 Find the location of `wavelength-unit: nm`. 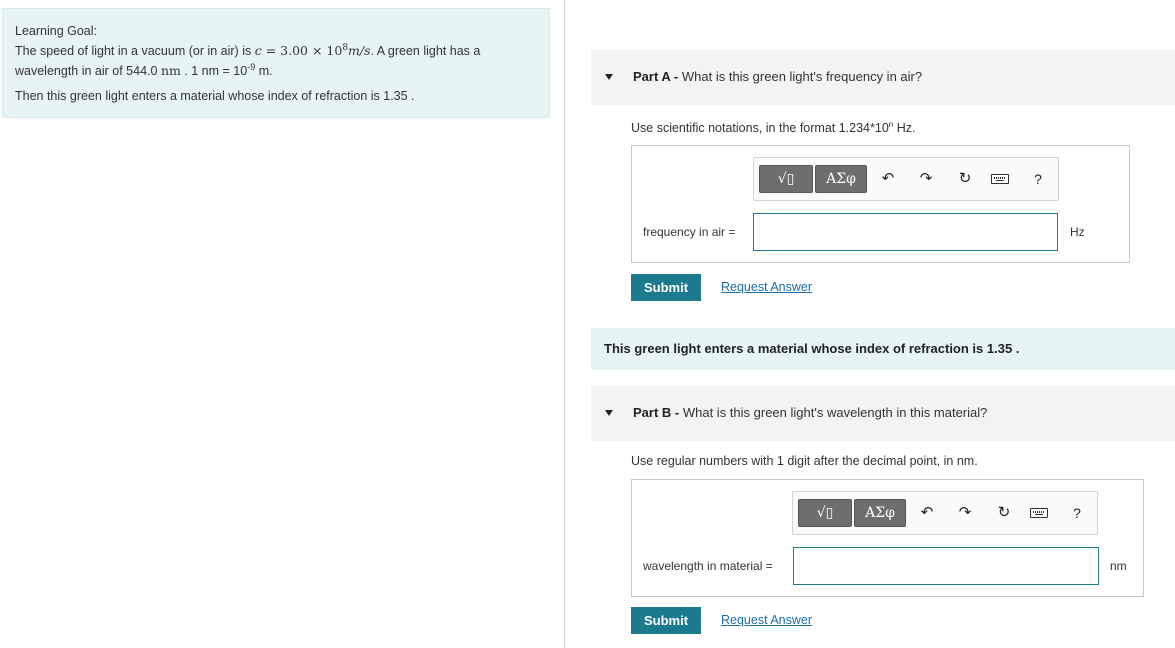

wavelength-unit: nm is located at coordinates (1118, 566).